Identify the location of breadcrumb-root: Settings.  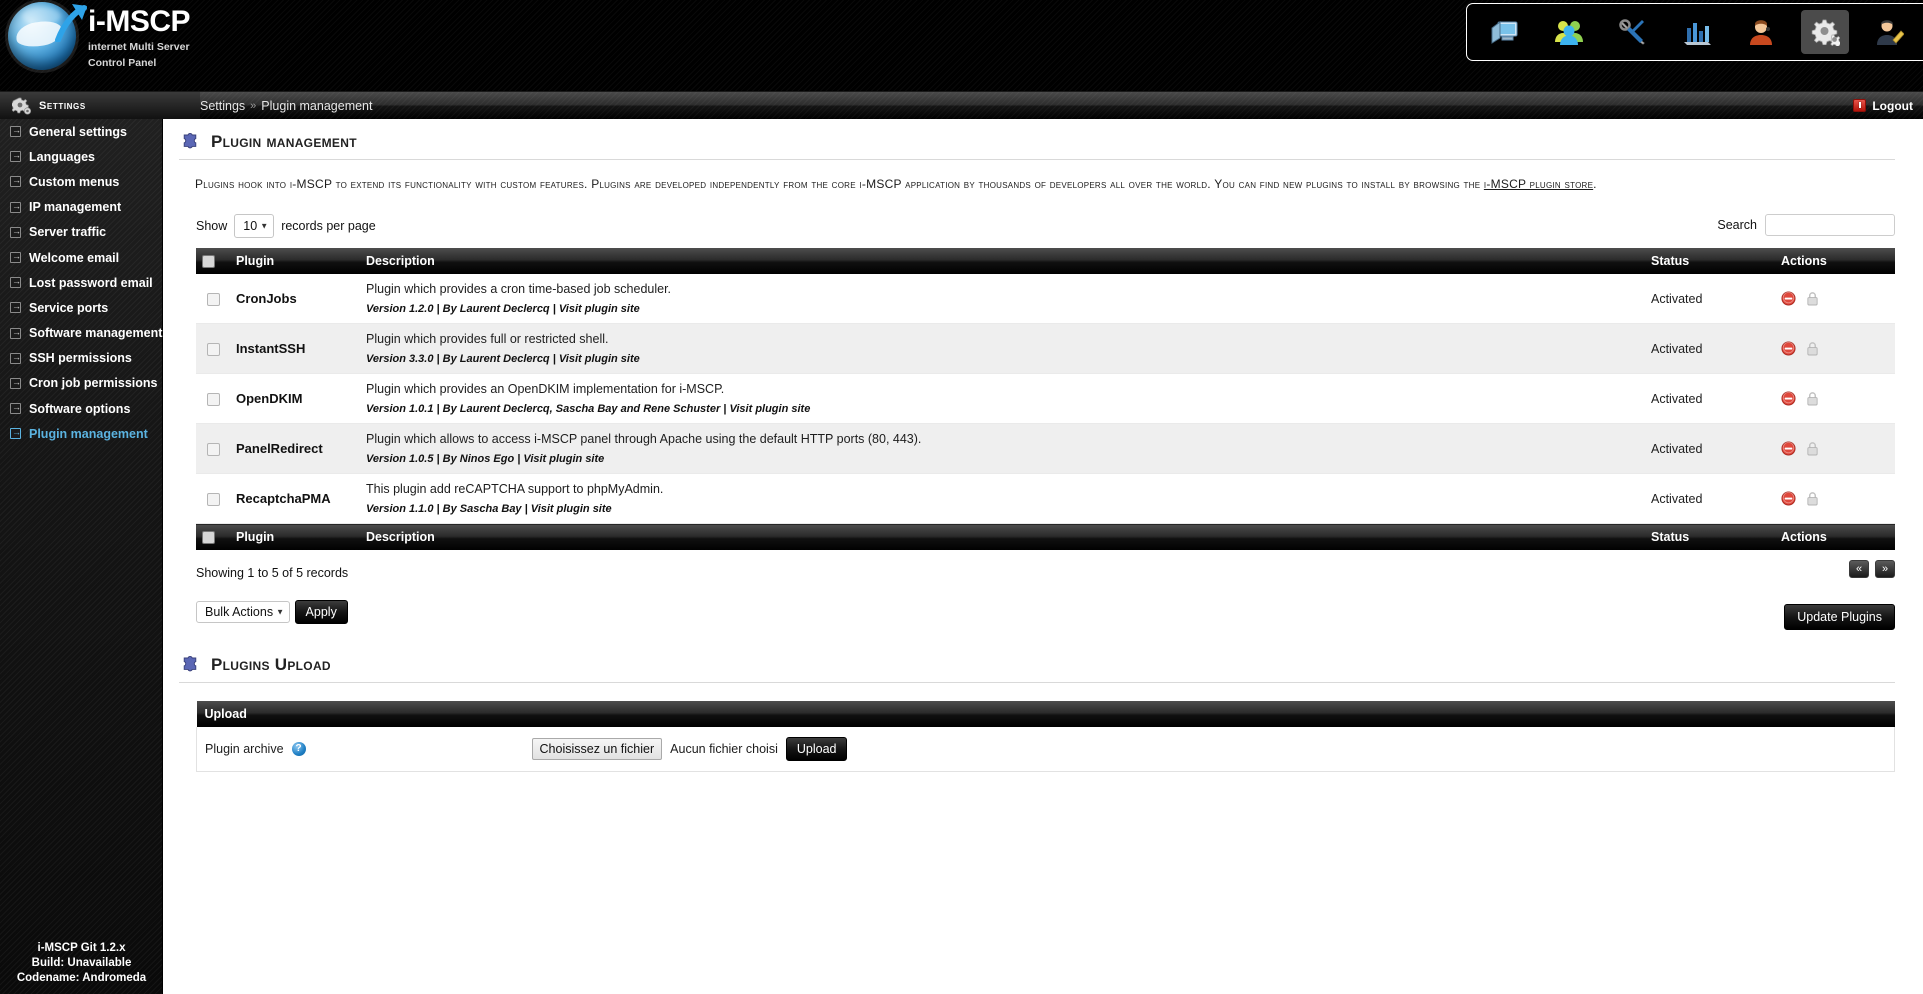
(222, 106).